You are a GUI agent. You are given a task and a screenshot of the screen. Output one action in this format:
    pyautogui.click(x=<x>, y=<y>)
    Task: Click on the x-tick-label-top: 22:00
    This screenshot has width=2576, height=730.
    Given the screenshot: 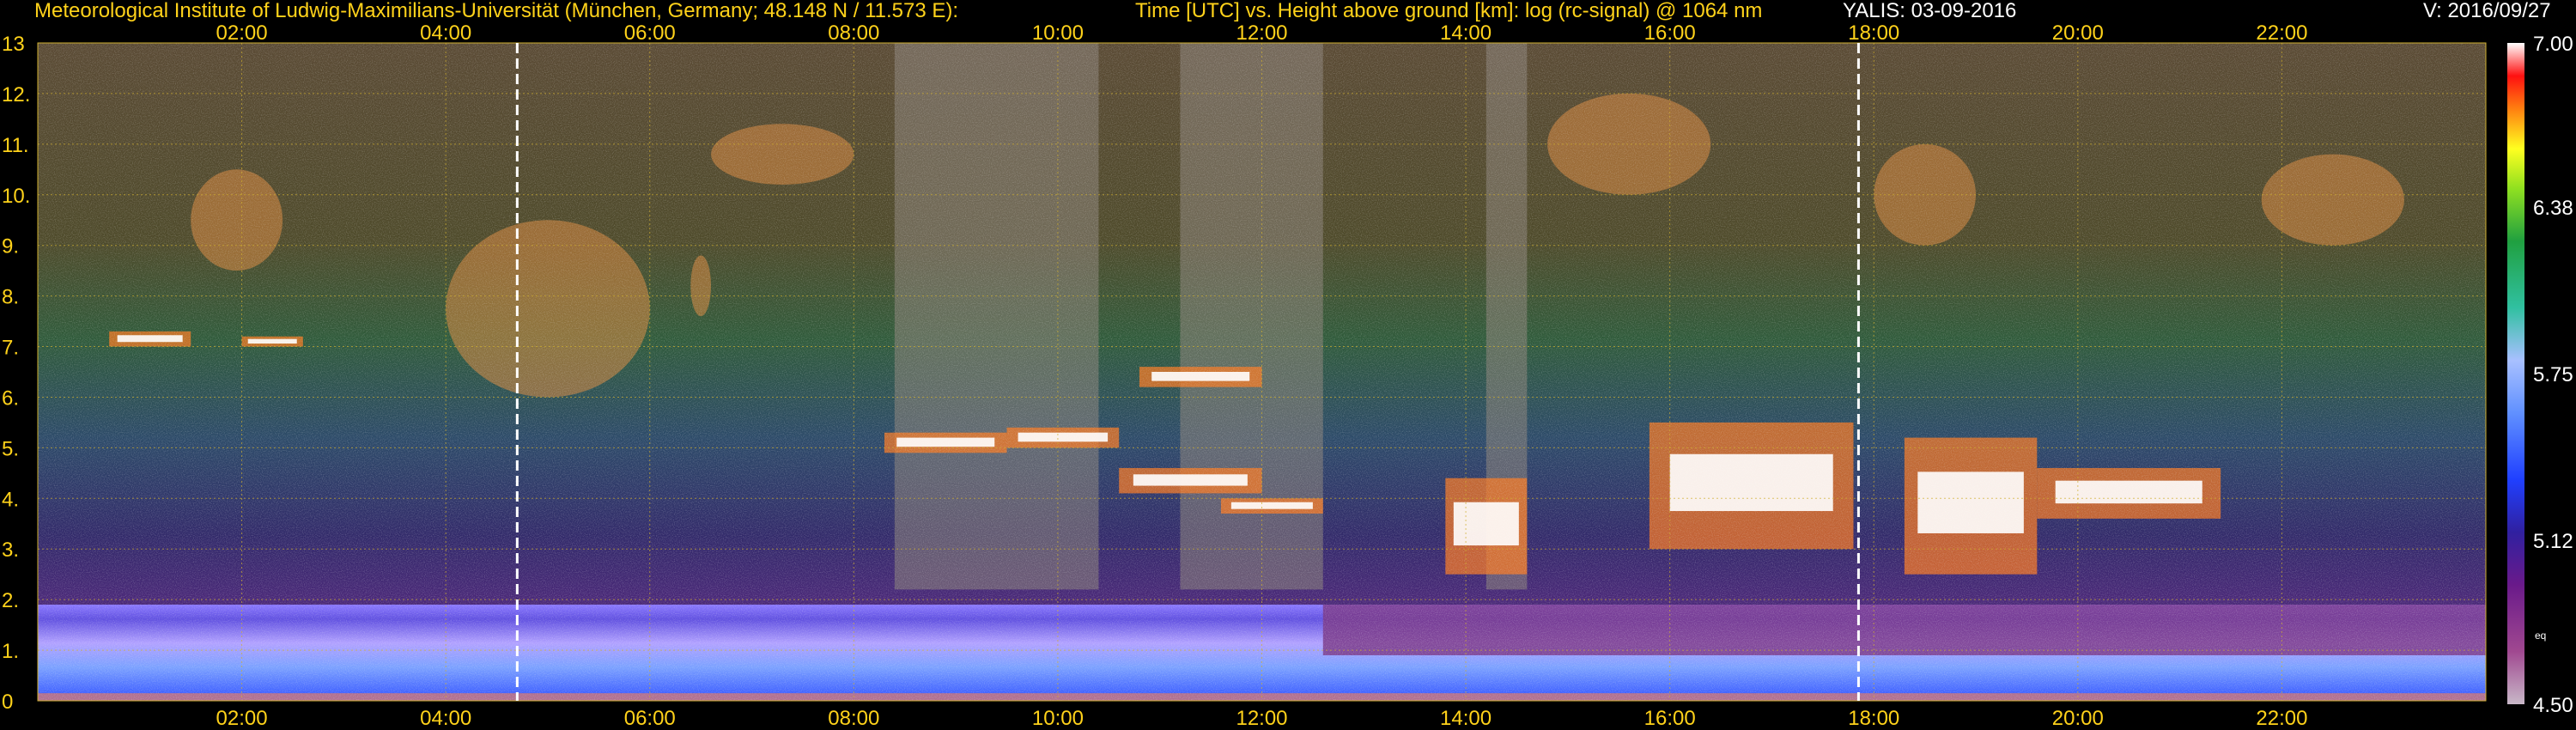 What is the action you would take?
    pyautogui.click(x=2281, y=33)
    